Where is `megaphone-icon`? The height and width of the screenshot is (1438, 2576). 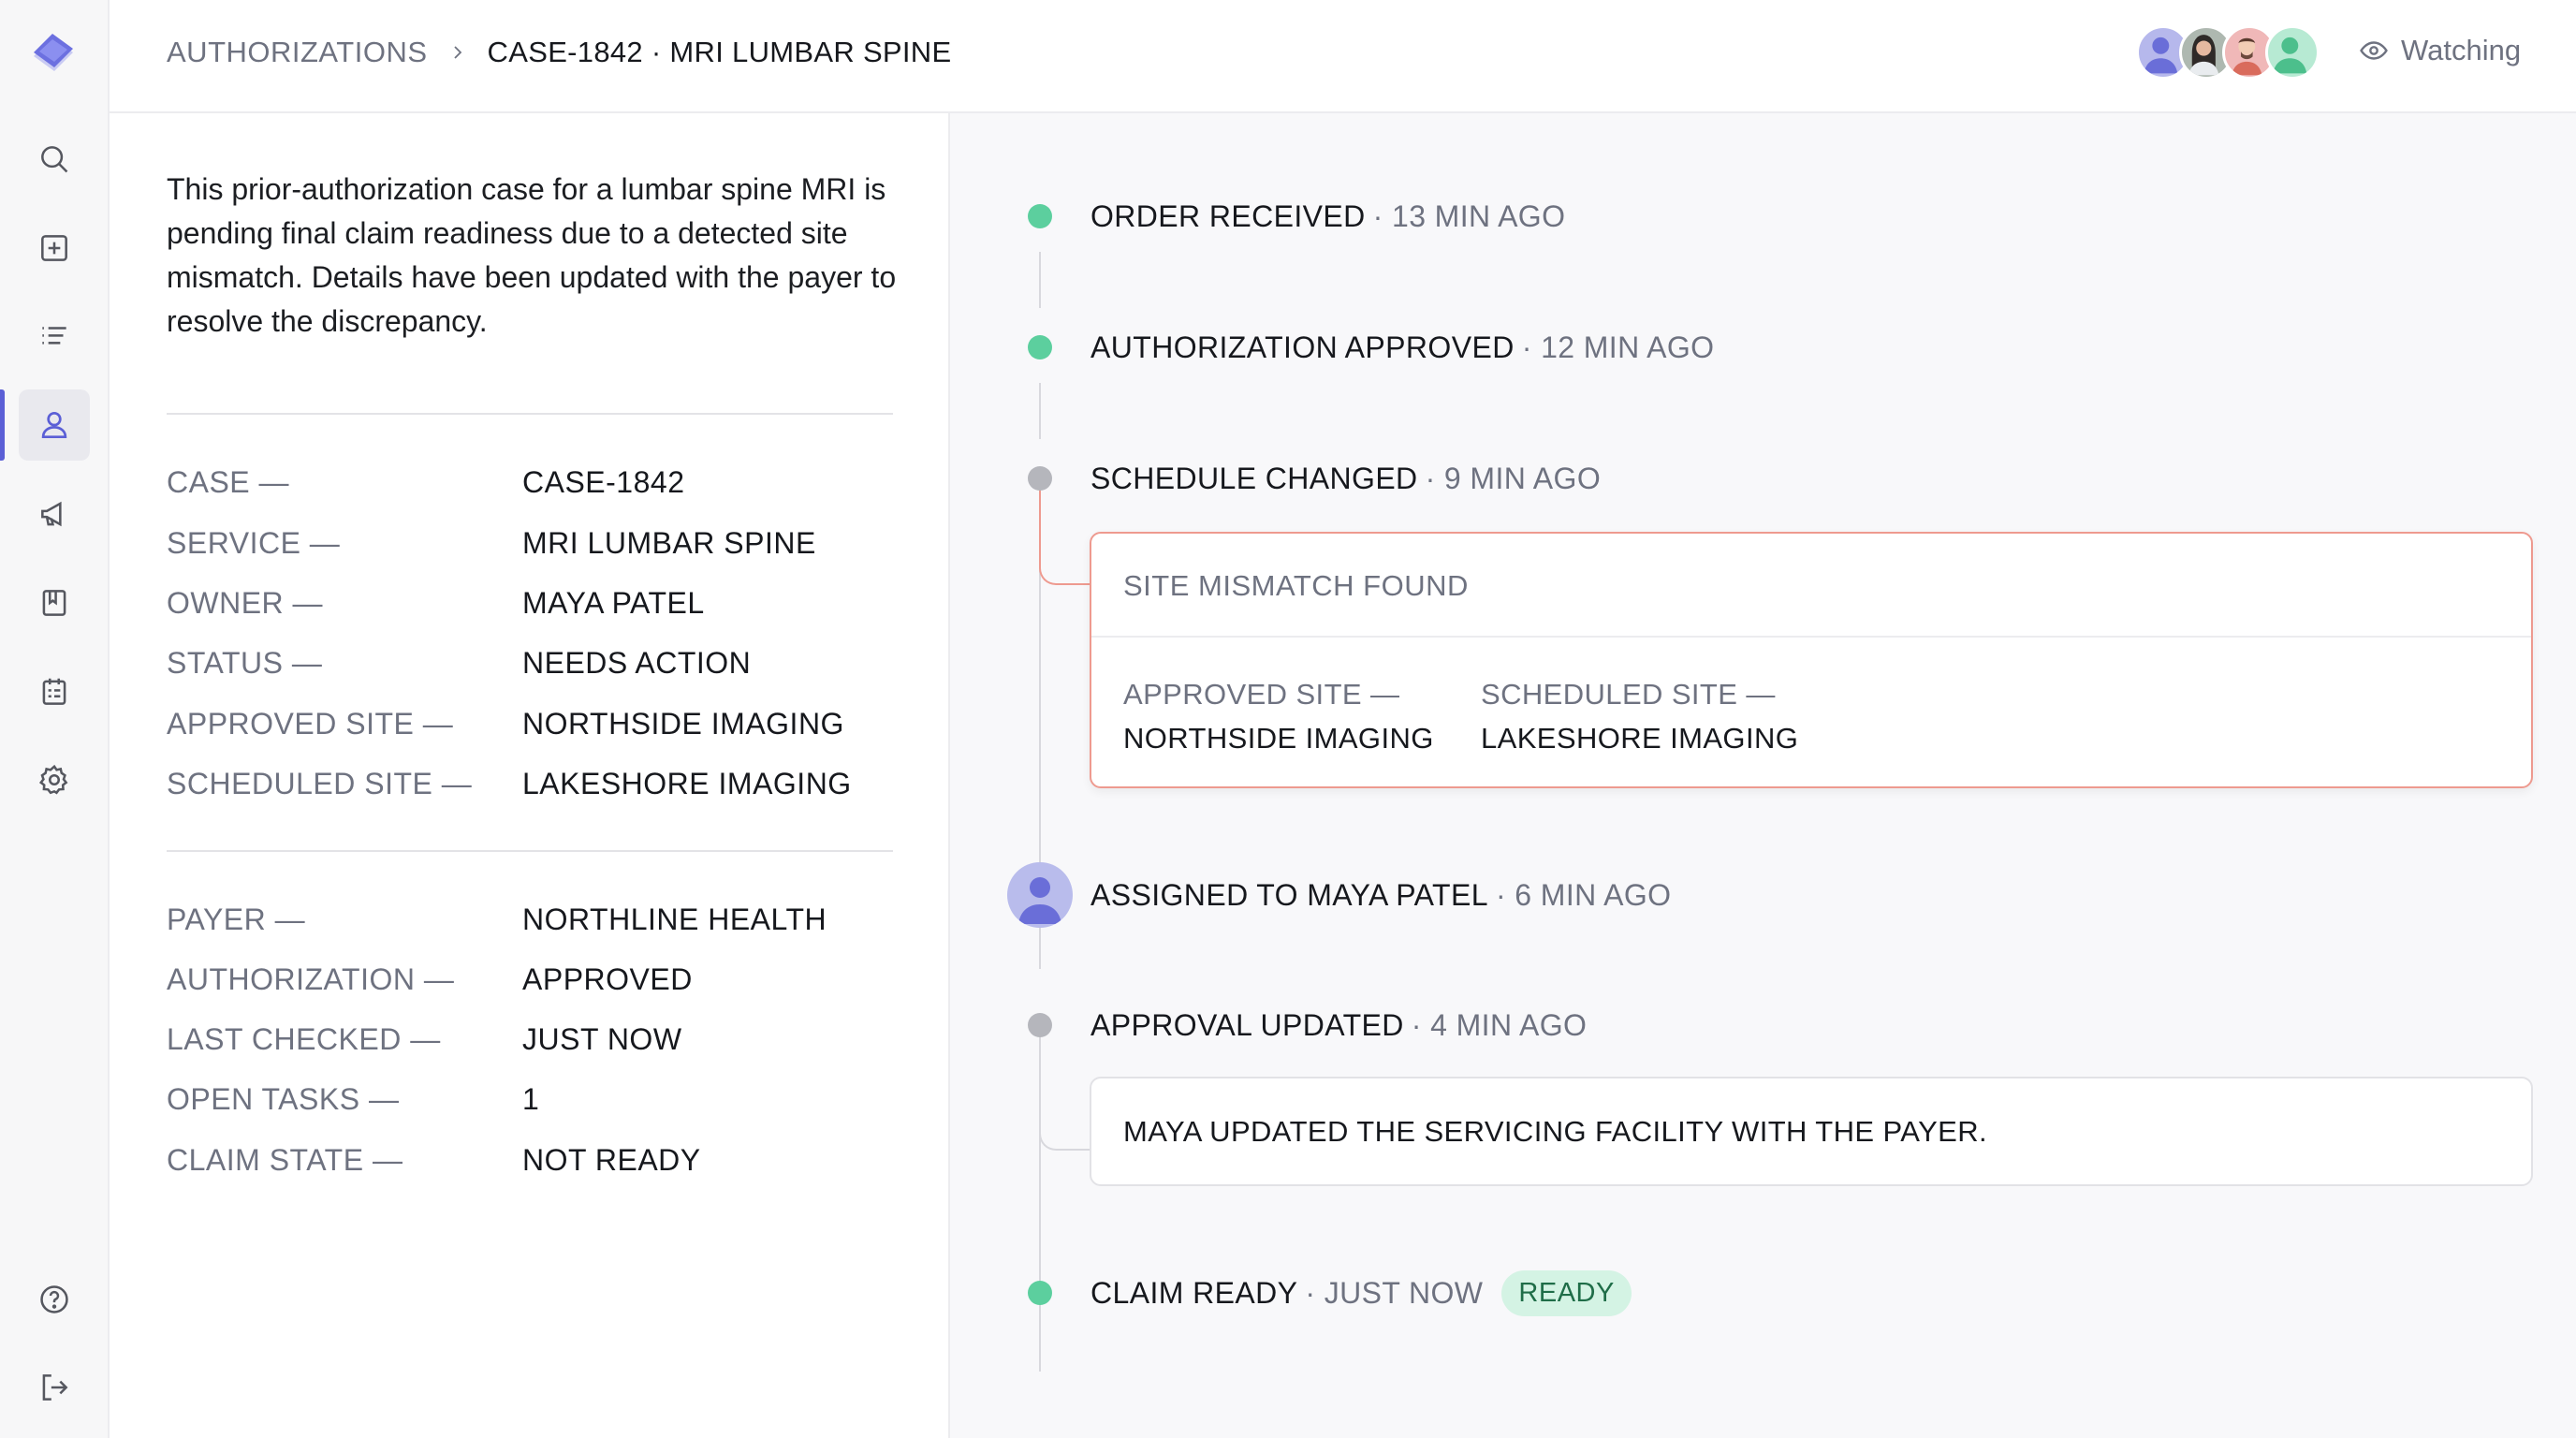 megaphone-icon is located at coordinates (51, 514).